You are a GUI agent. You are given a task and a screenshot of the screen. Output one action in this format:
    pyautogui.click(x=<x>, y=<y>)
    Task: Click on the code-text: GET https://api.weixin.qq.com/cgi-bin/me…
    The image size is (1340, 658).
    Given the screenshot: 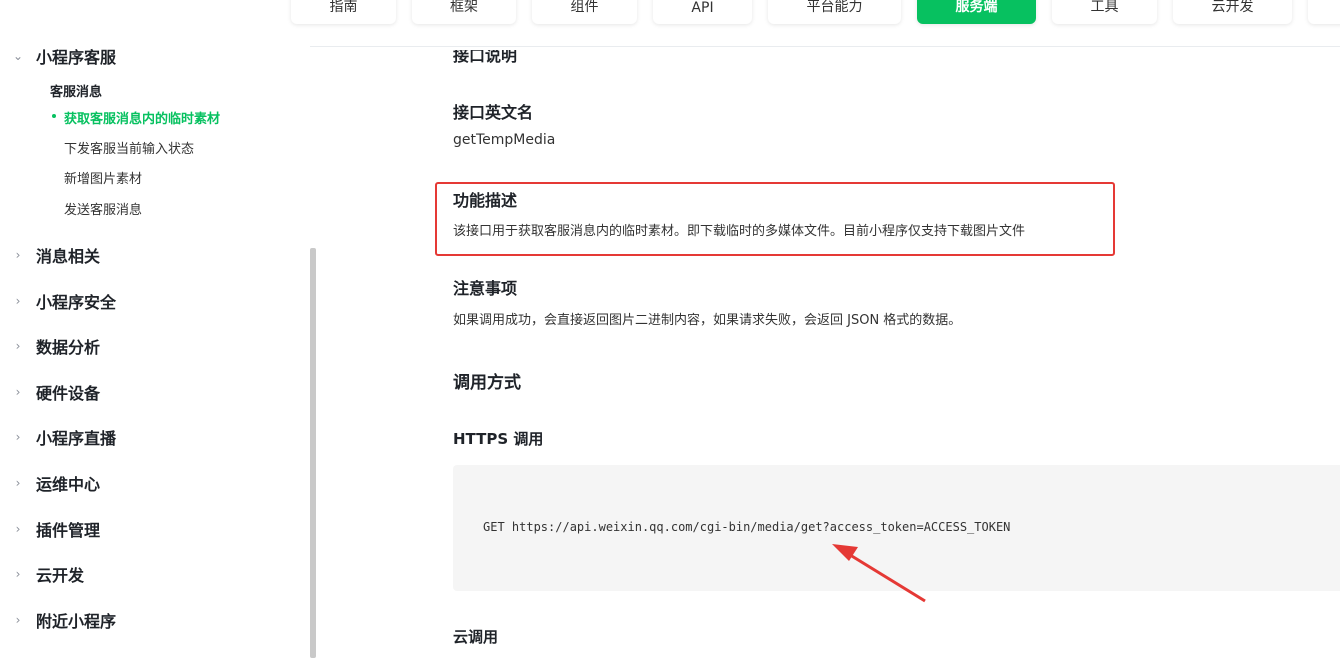 What is the action you would take?
    pyautogui.click(x=747, y=527)
    